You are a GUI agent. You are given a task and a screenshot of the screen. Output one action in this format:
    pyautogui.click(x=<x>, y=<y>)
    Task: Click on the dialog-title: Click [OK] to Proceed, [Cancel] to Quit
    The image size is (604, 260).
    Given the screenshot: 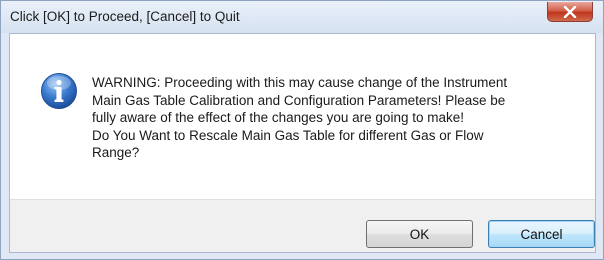 What is the action you would take?
    pyautogui.click(x=125, y=16)
    